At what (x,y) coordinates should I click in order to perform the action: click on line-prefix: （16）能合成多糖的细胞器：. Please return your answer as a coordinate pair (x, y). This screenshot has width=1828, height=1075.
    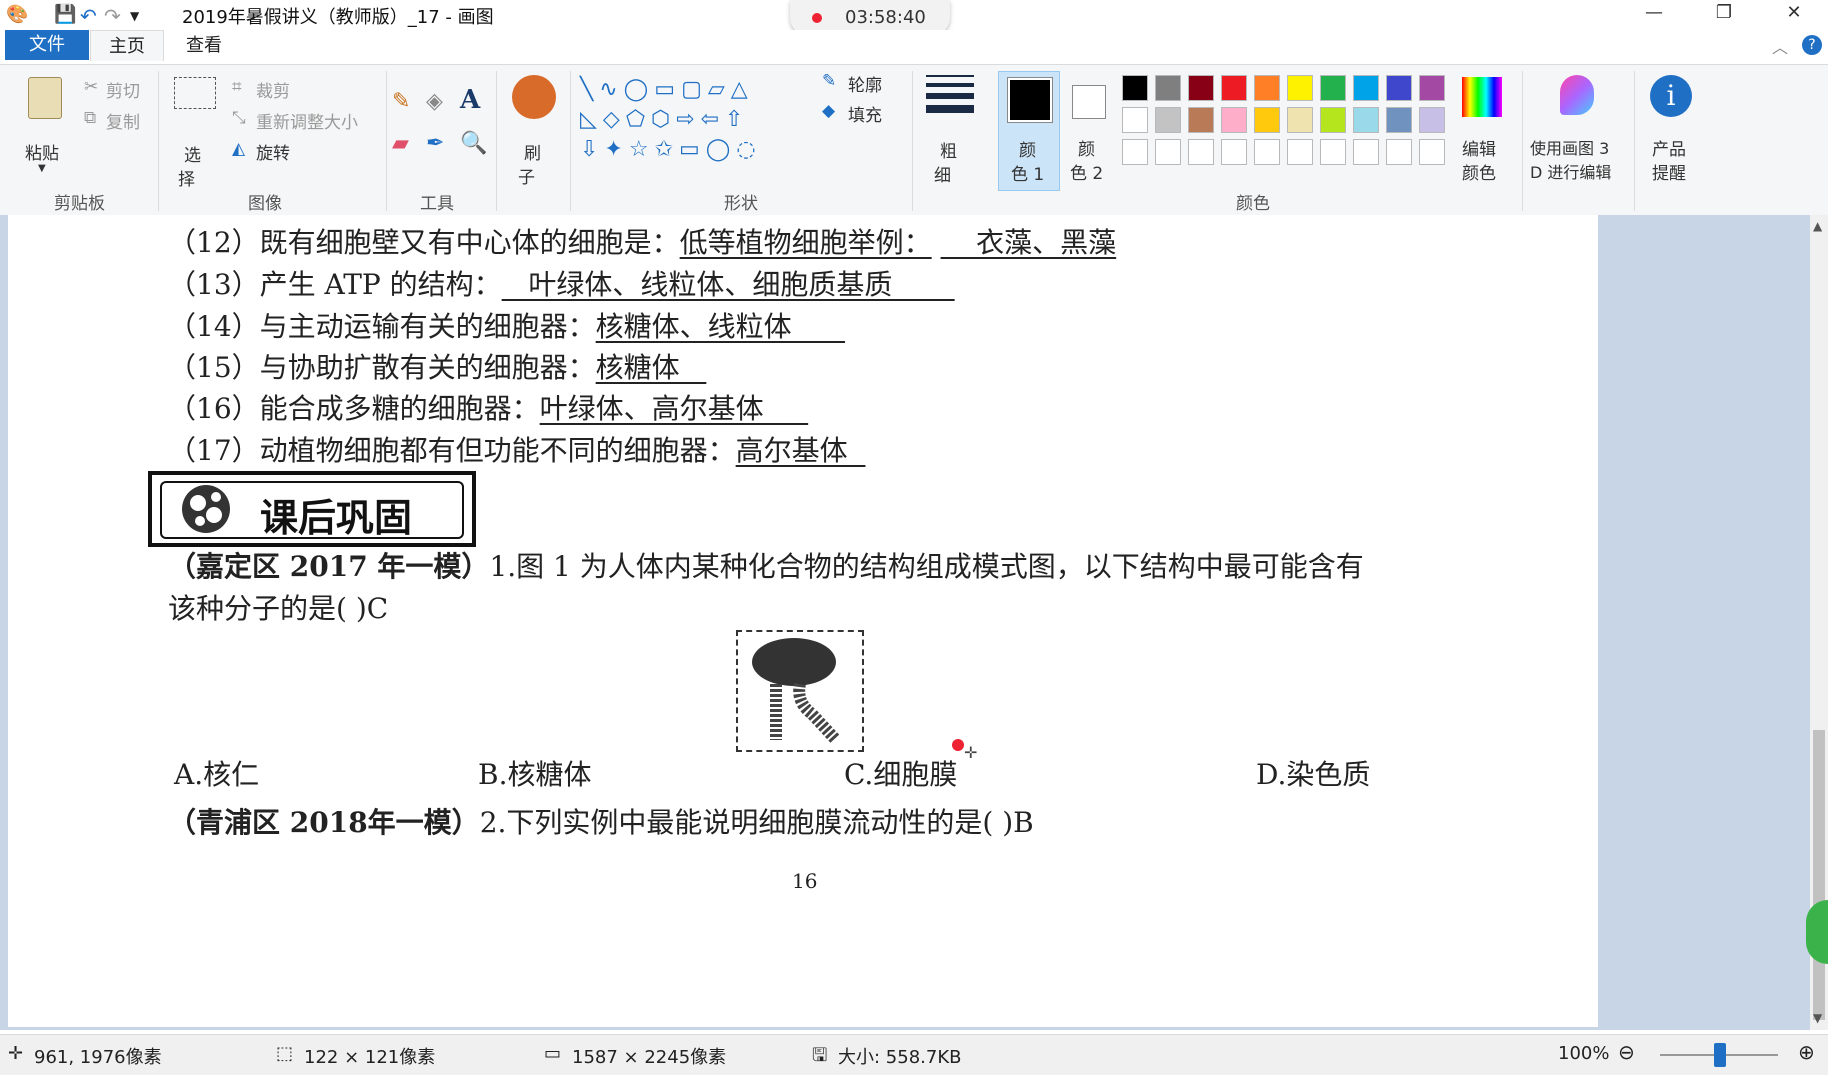
    Looking at the image, I should click on (354, 408).